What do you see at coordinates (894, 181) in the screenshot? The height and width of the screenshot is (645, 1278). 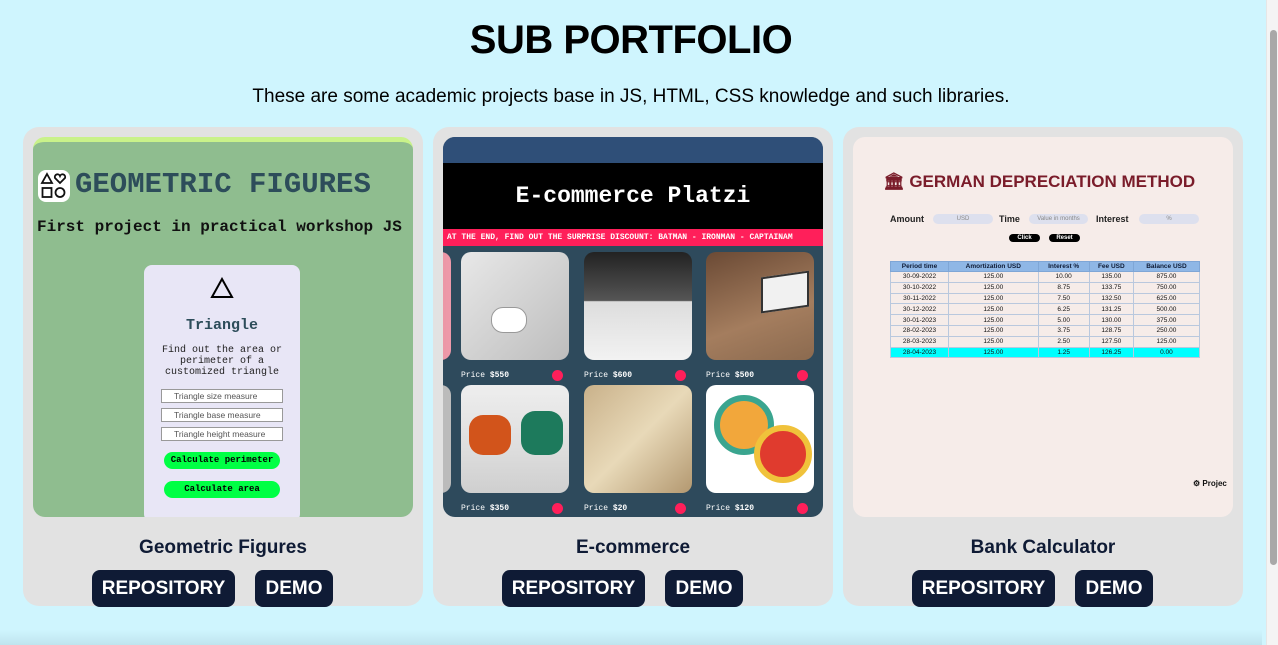 I see `bank-icon: 🏛` at bounding box center [894, 181].